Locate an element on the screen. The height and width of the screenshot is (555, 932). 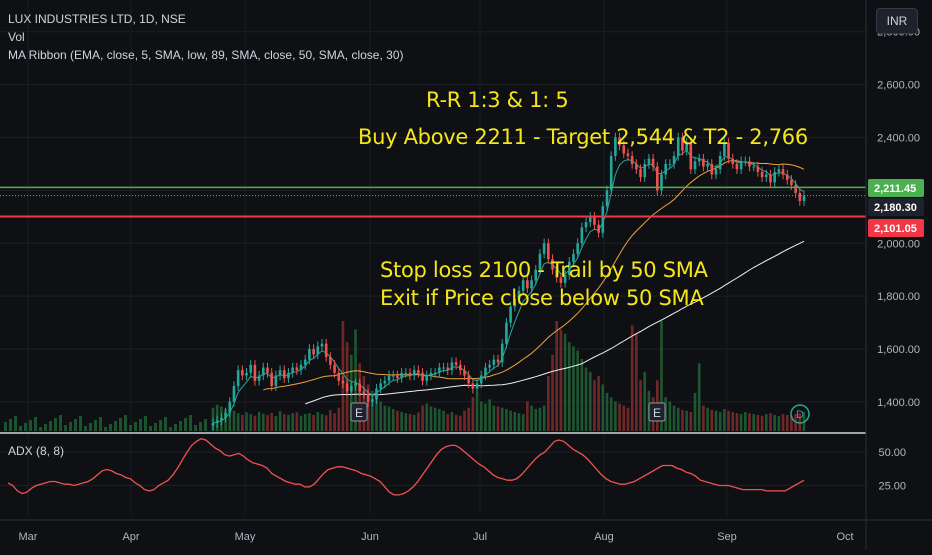
currency-button: INR is located at coordinates (897, 21).